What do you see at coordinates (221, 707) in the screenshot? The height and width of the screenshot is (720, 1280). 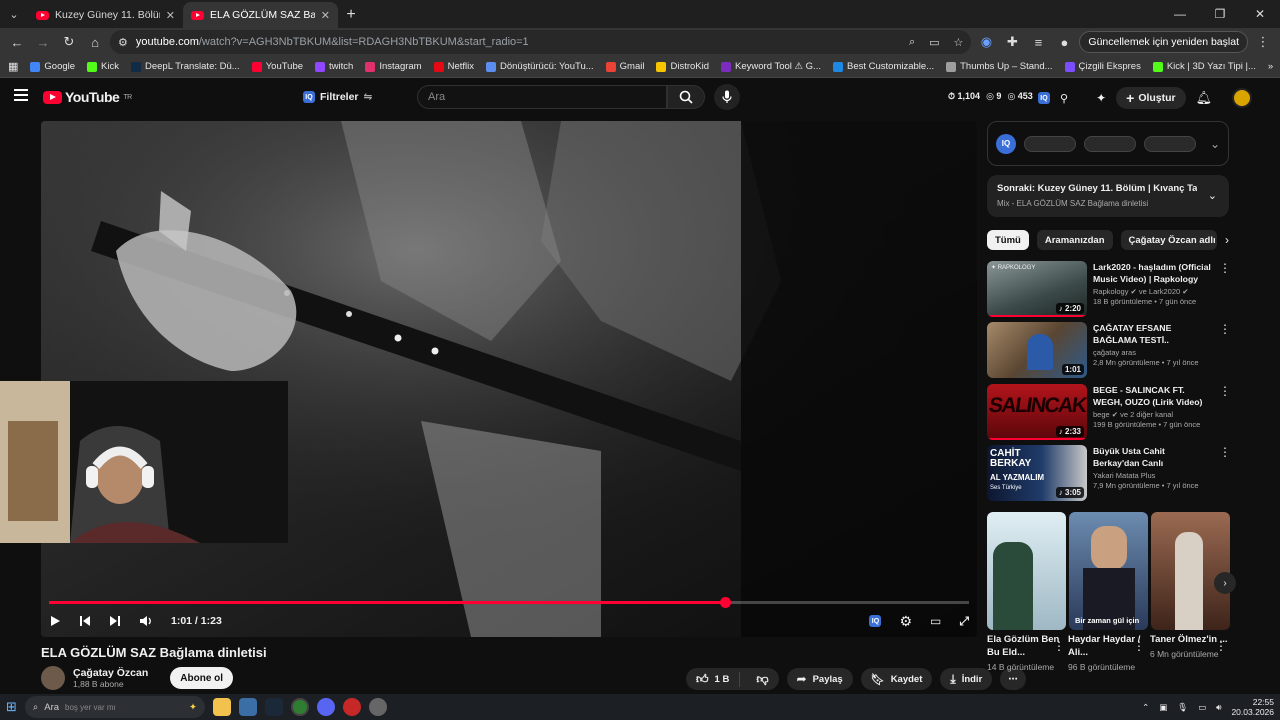 I see `file-explorer-icon` at bounding box center [221, 707].